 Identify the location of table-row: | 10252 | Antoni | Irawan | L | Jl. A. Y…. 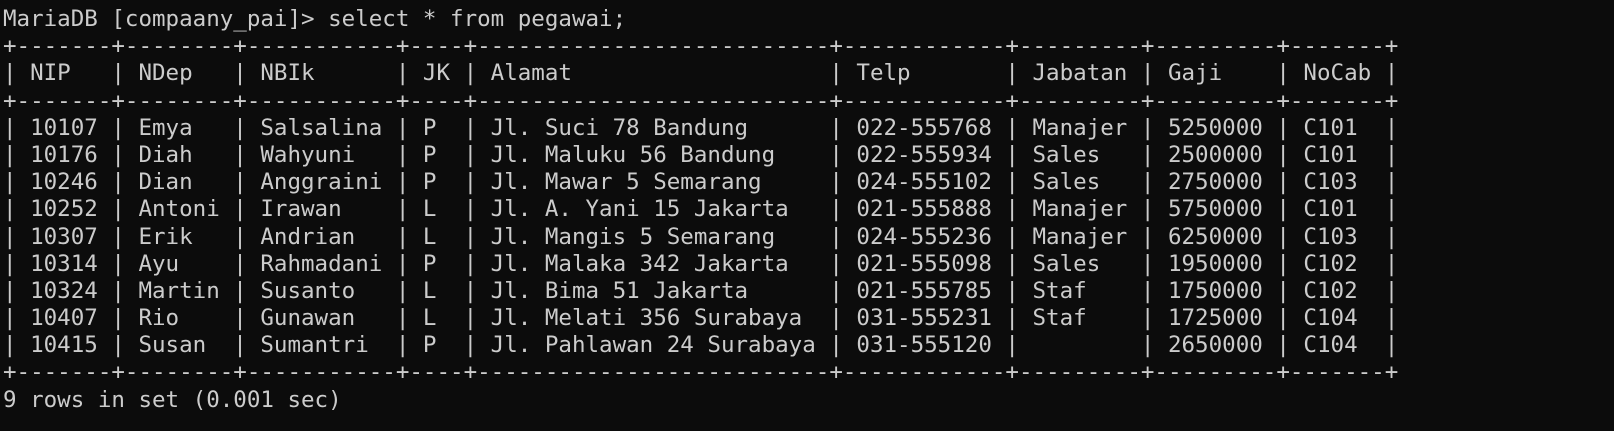
(701, 209).